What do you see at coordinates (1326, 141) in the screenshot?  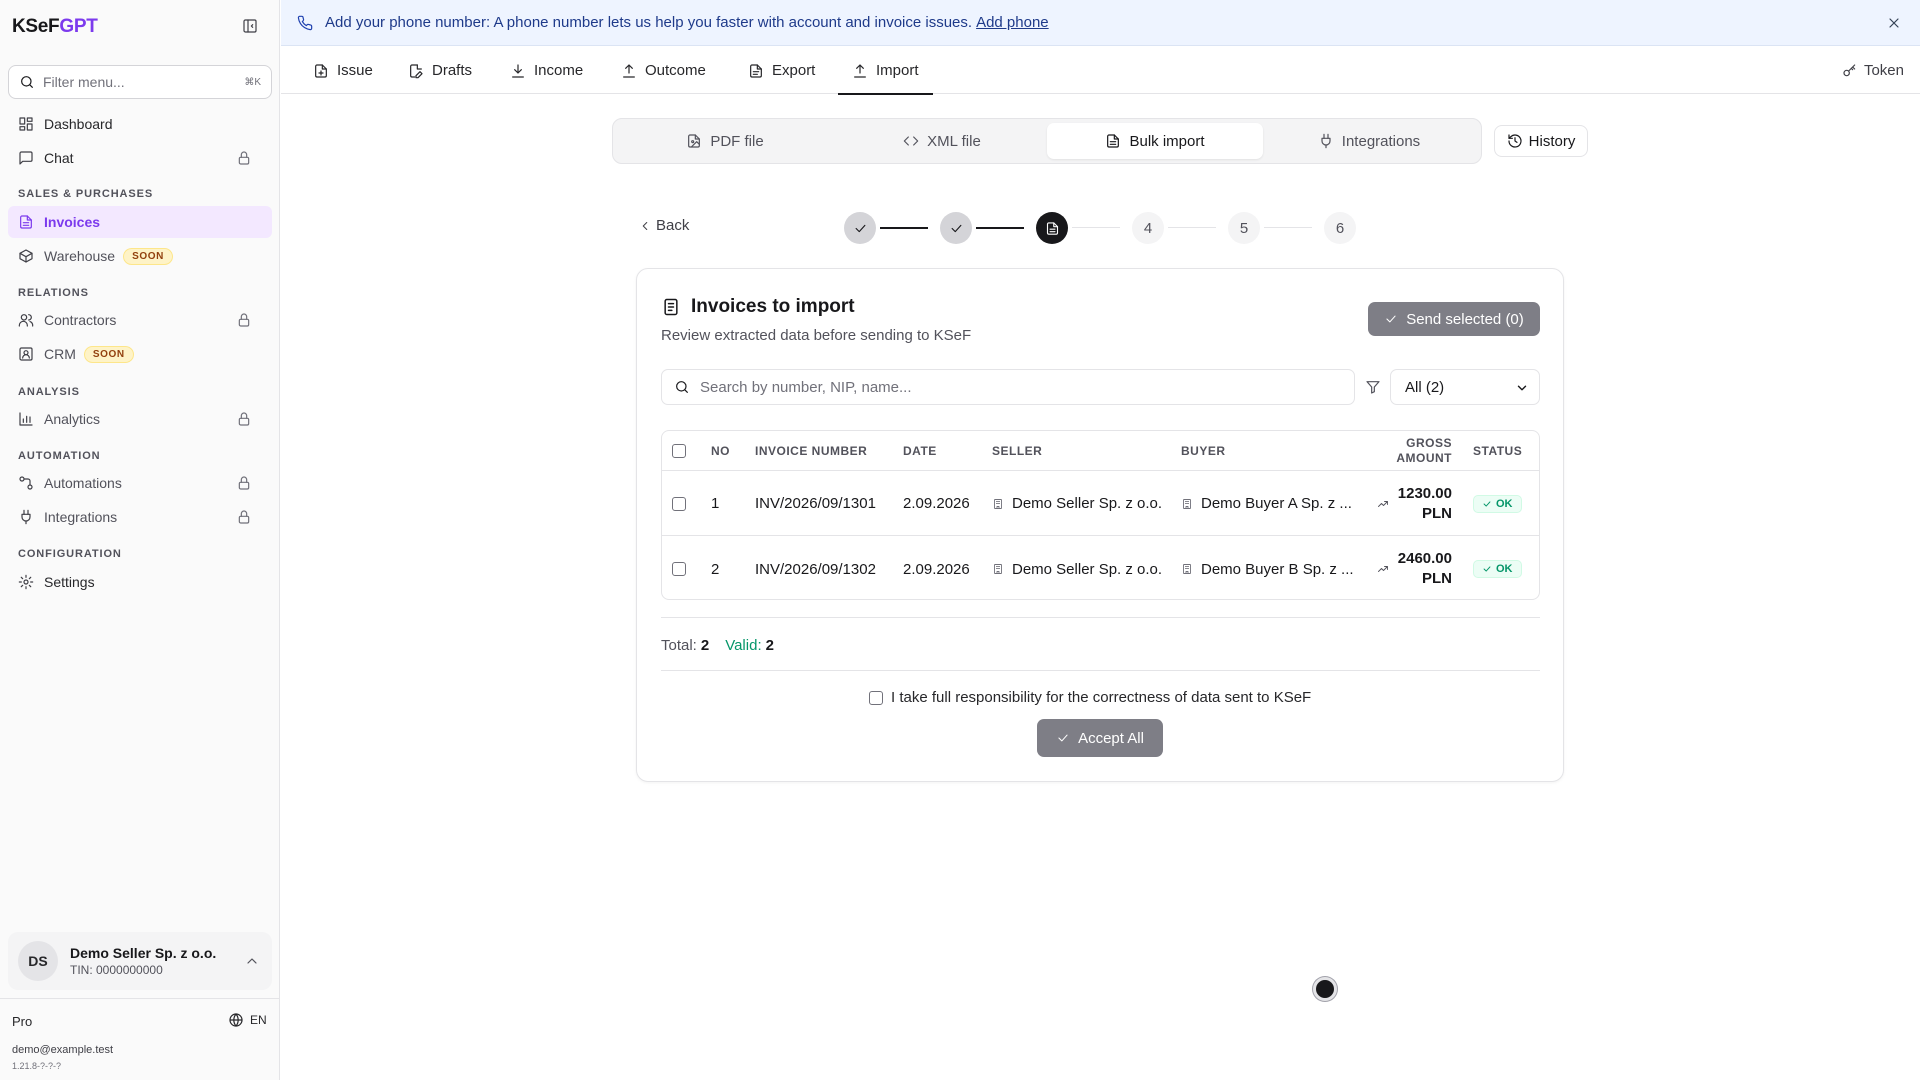 I see `plug-icon` at bounding box center [1326, 141].